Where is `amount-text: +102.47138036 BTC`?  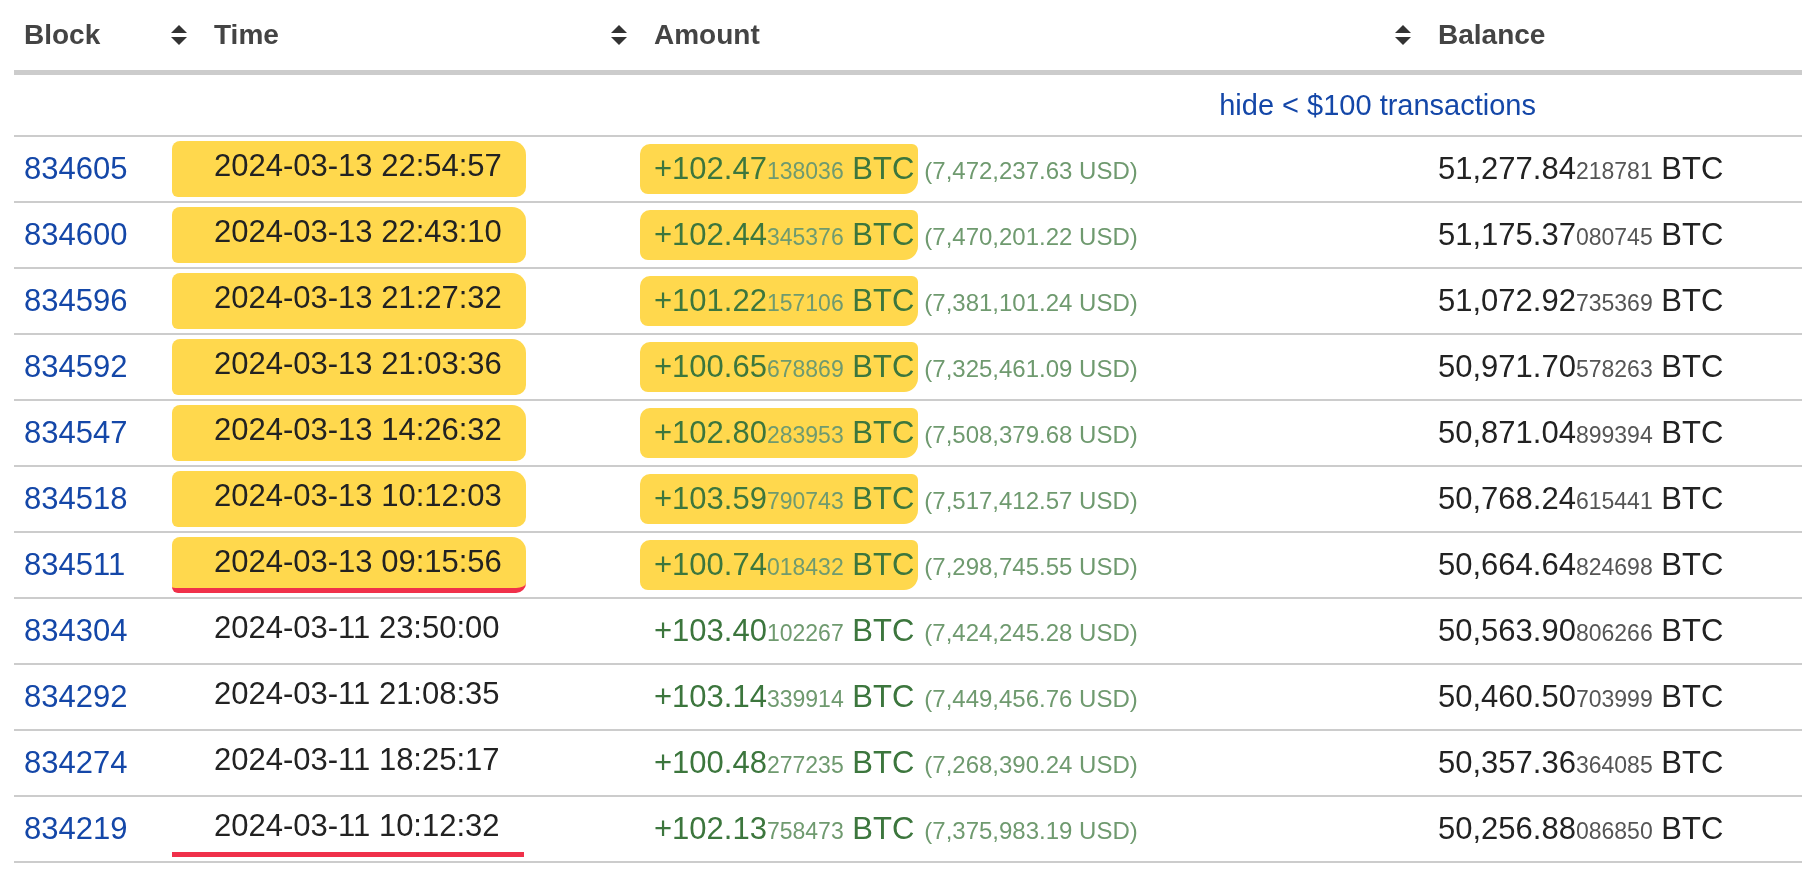 amount-text: +102.47138036 BTC is located at coordinates (779, 169).